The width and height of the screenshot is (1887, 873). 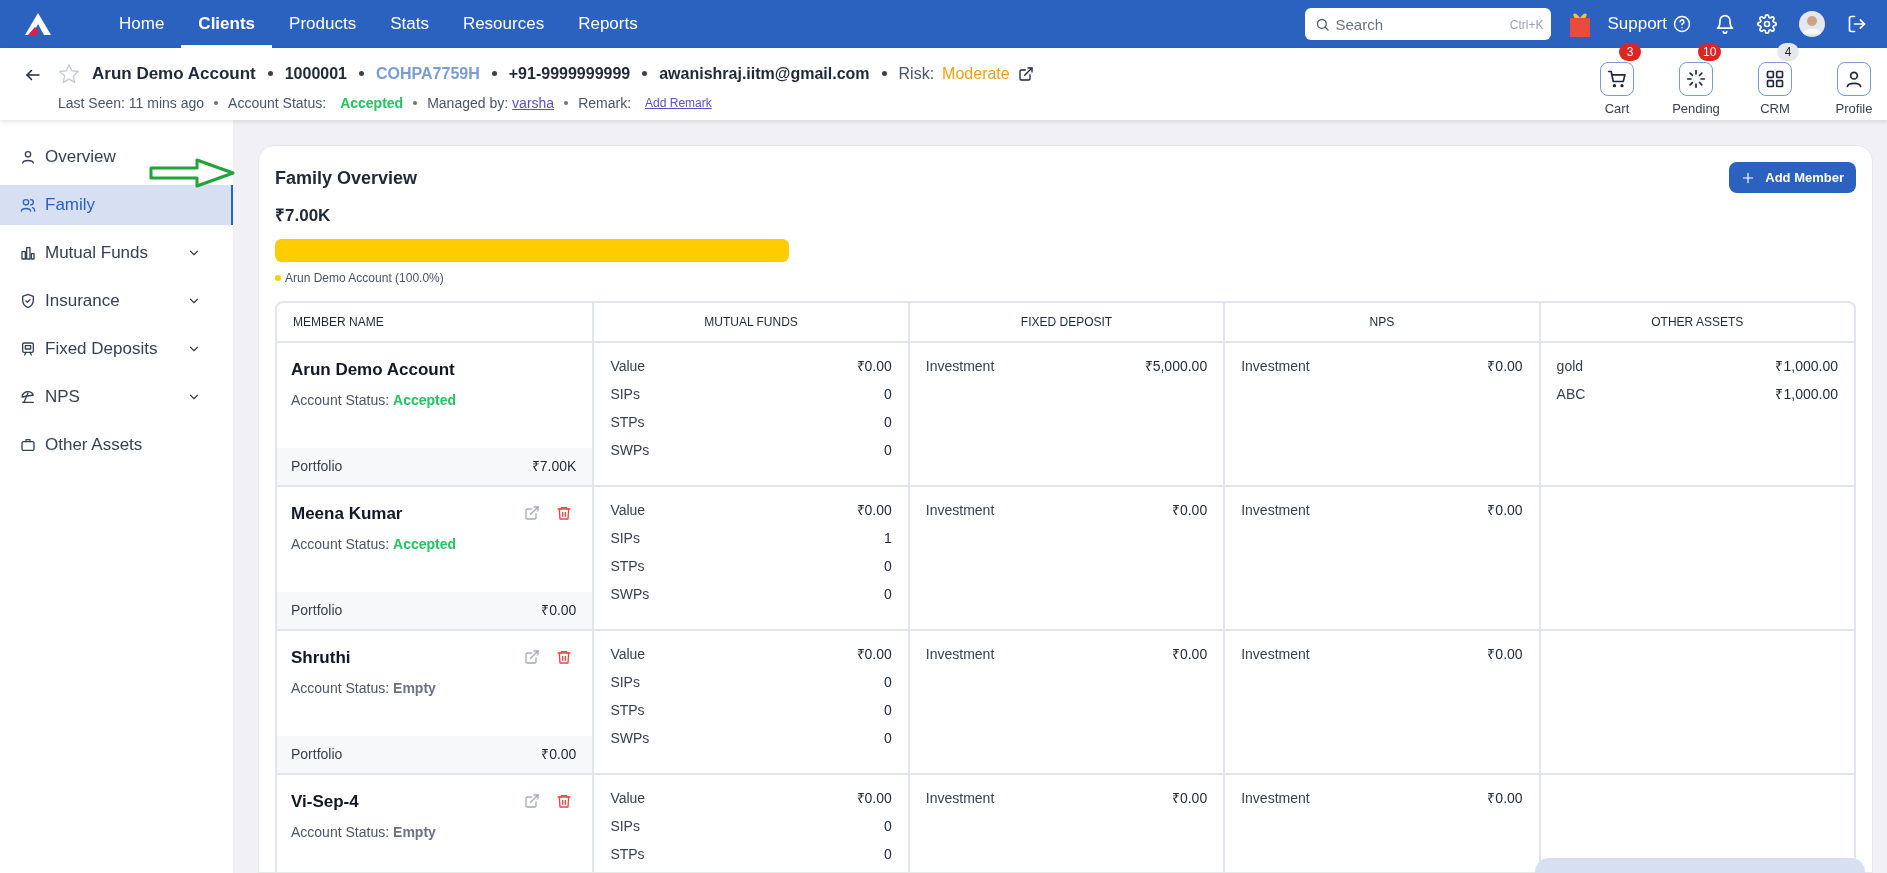 I want to click on count-badge: 10, so click(x=1710, y=52).